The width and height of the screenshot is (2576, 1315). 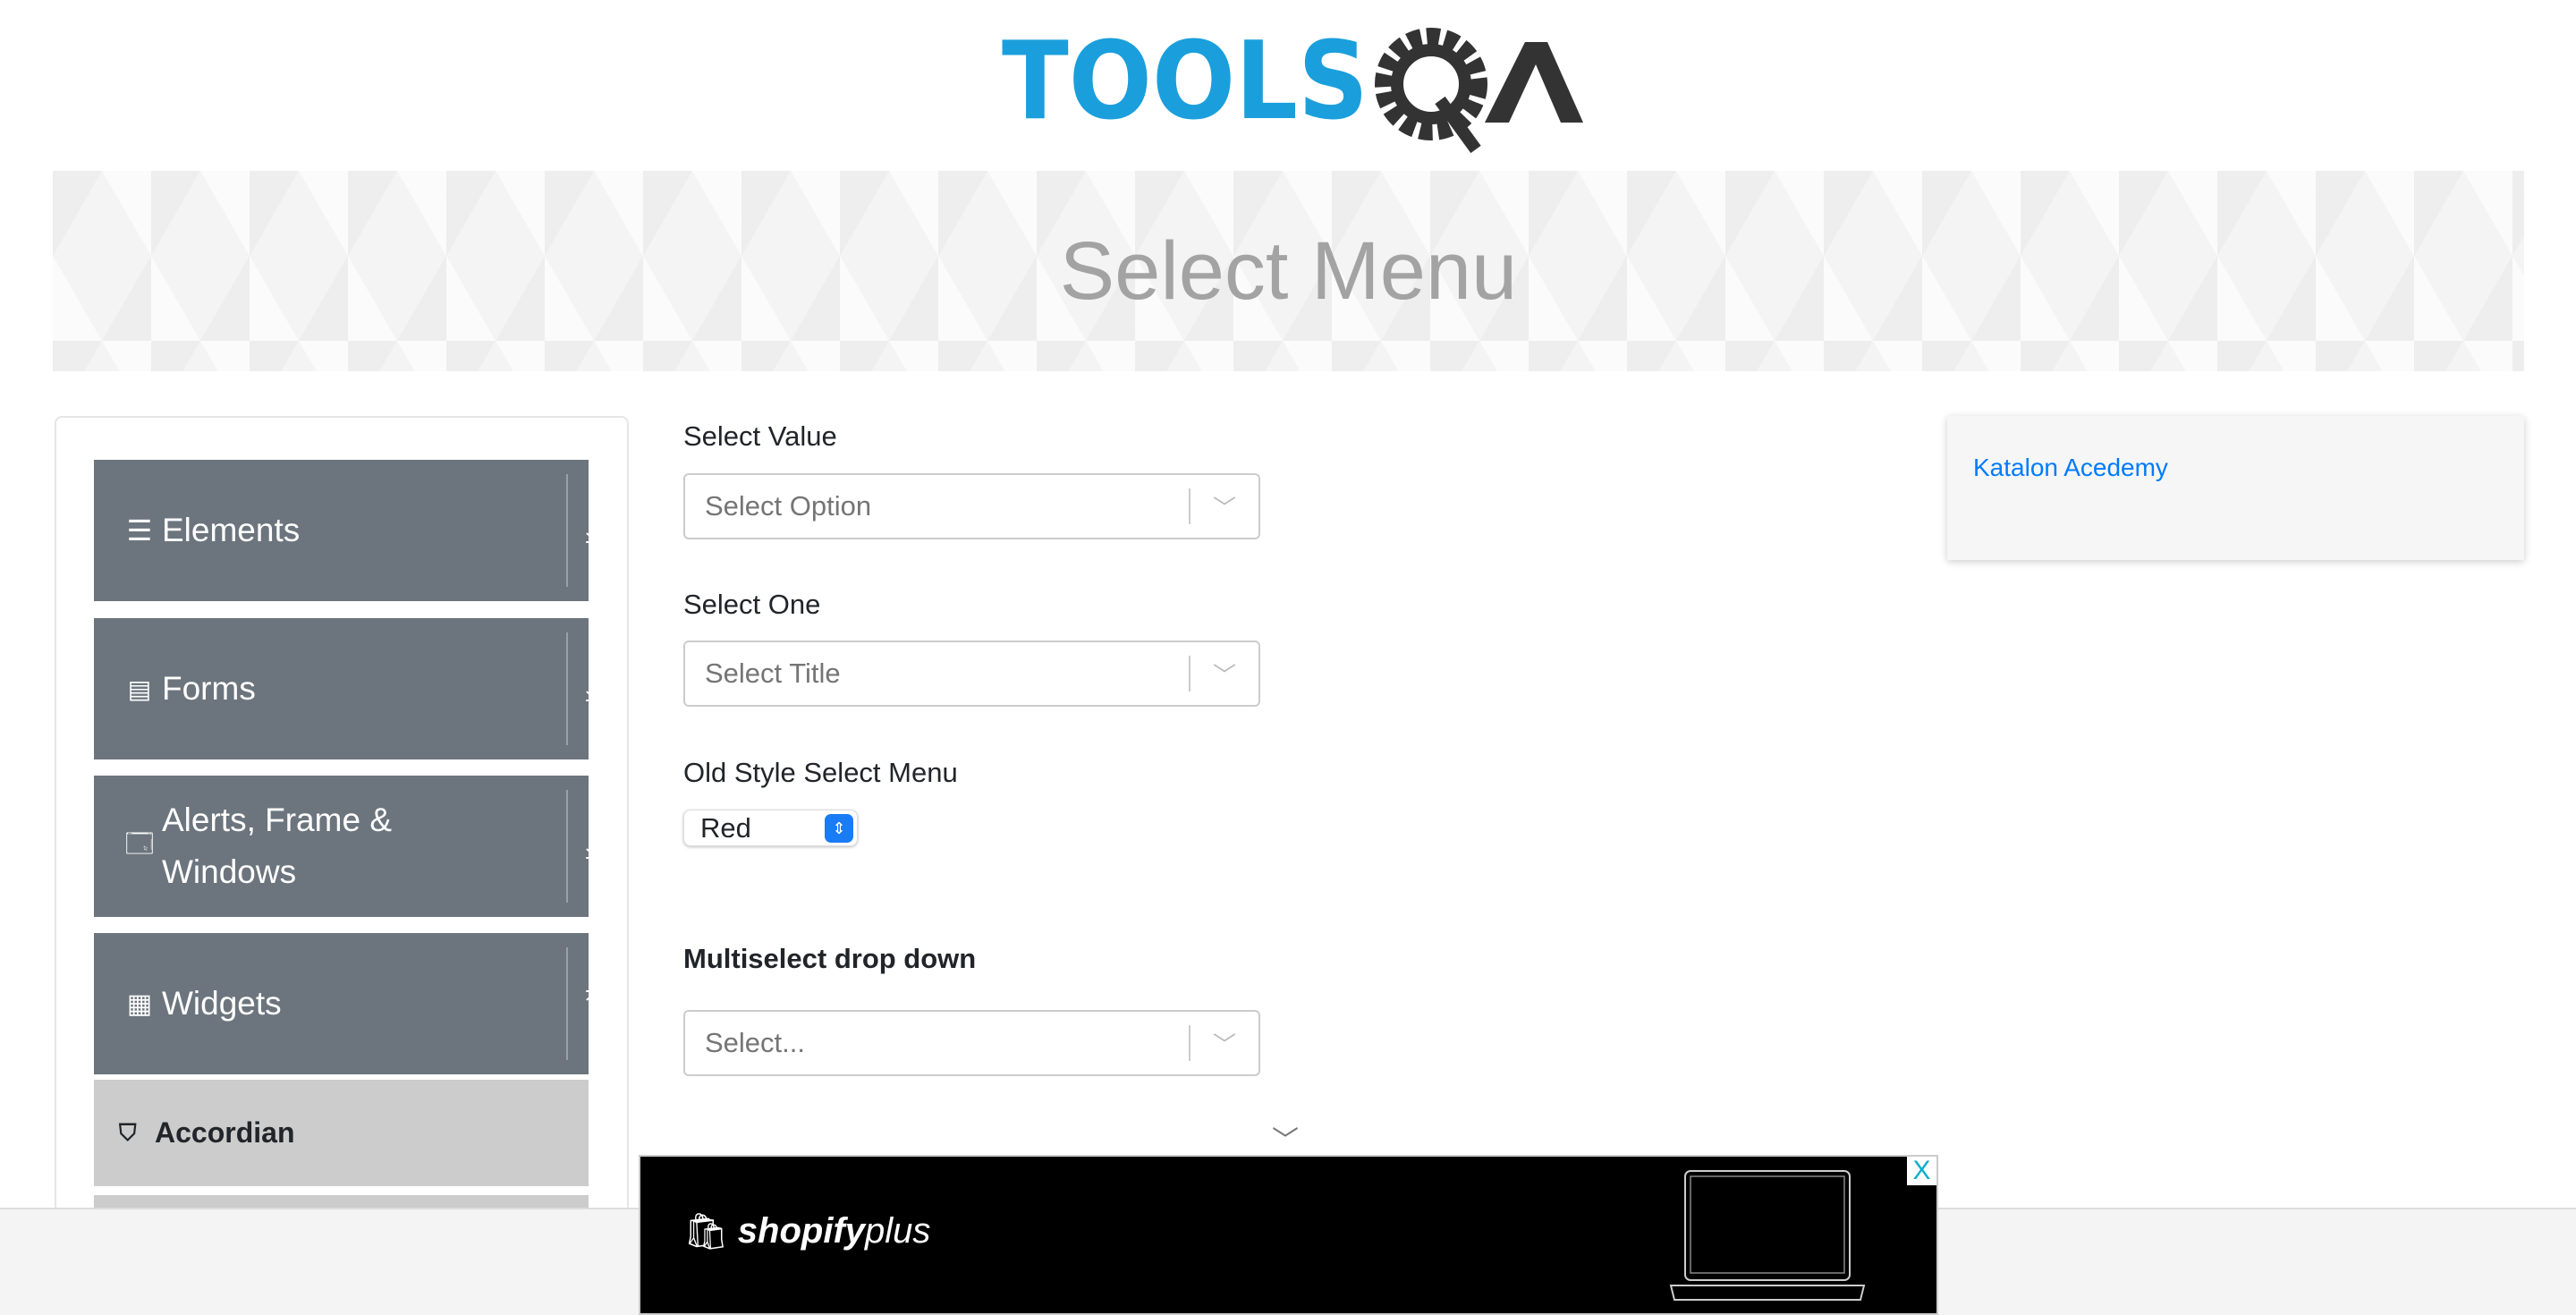 What do you see at coordinates (898, 1231) in the screenshot?
I see `brand-suffix: plus` at bounding box center [898, 1231].